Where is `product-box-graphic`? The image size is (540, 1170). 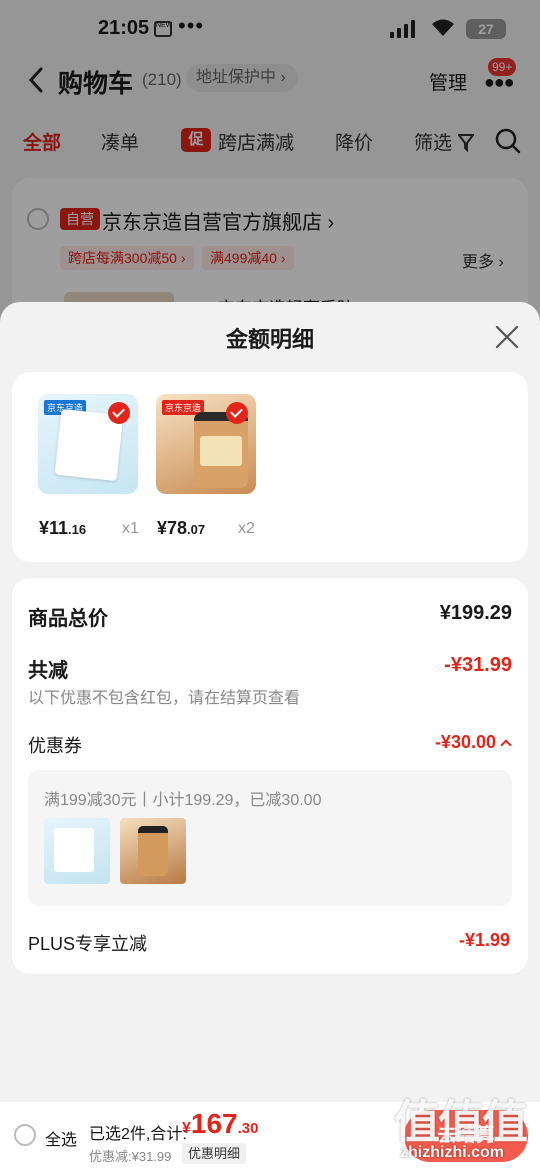
product-box-graphic is located at coordinates (74, 850).